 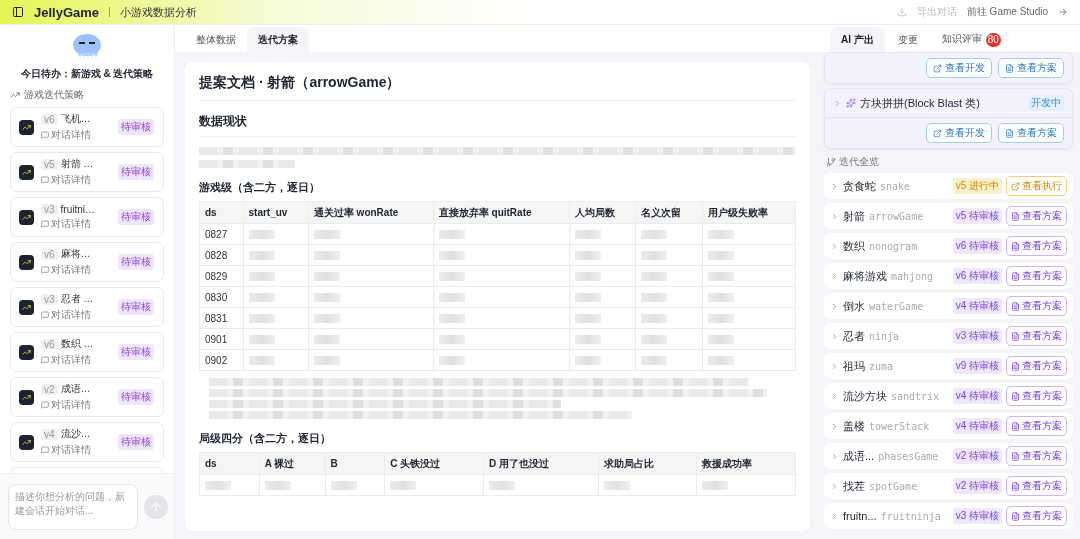 I want to click on chat-card: v5 射箭 … 对话详情 待审核, so click(x=87, y=172).